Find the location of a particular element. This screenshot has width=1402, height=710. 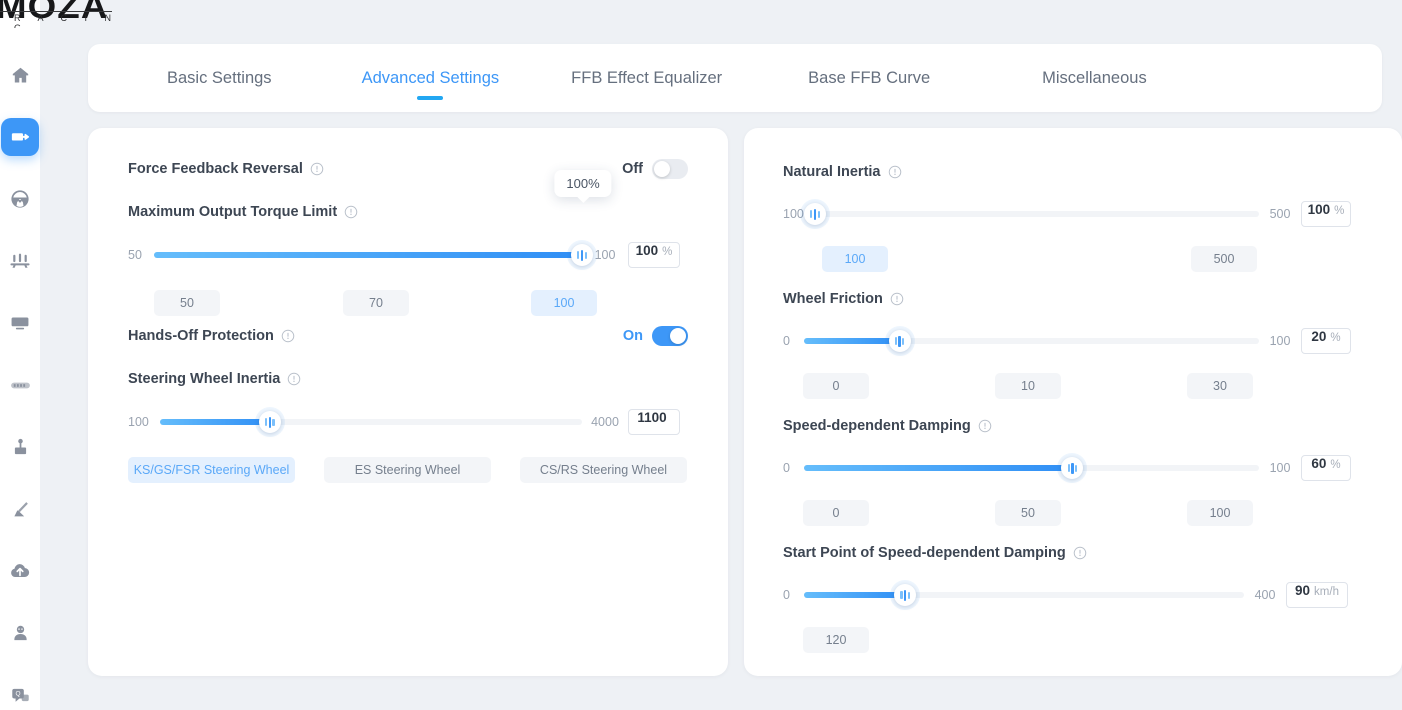

maximum-output-torque-limit-value-box: 100 % is located at coordinates (654, 255).